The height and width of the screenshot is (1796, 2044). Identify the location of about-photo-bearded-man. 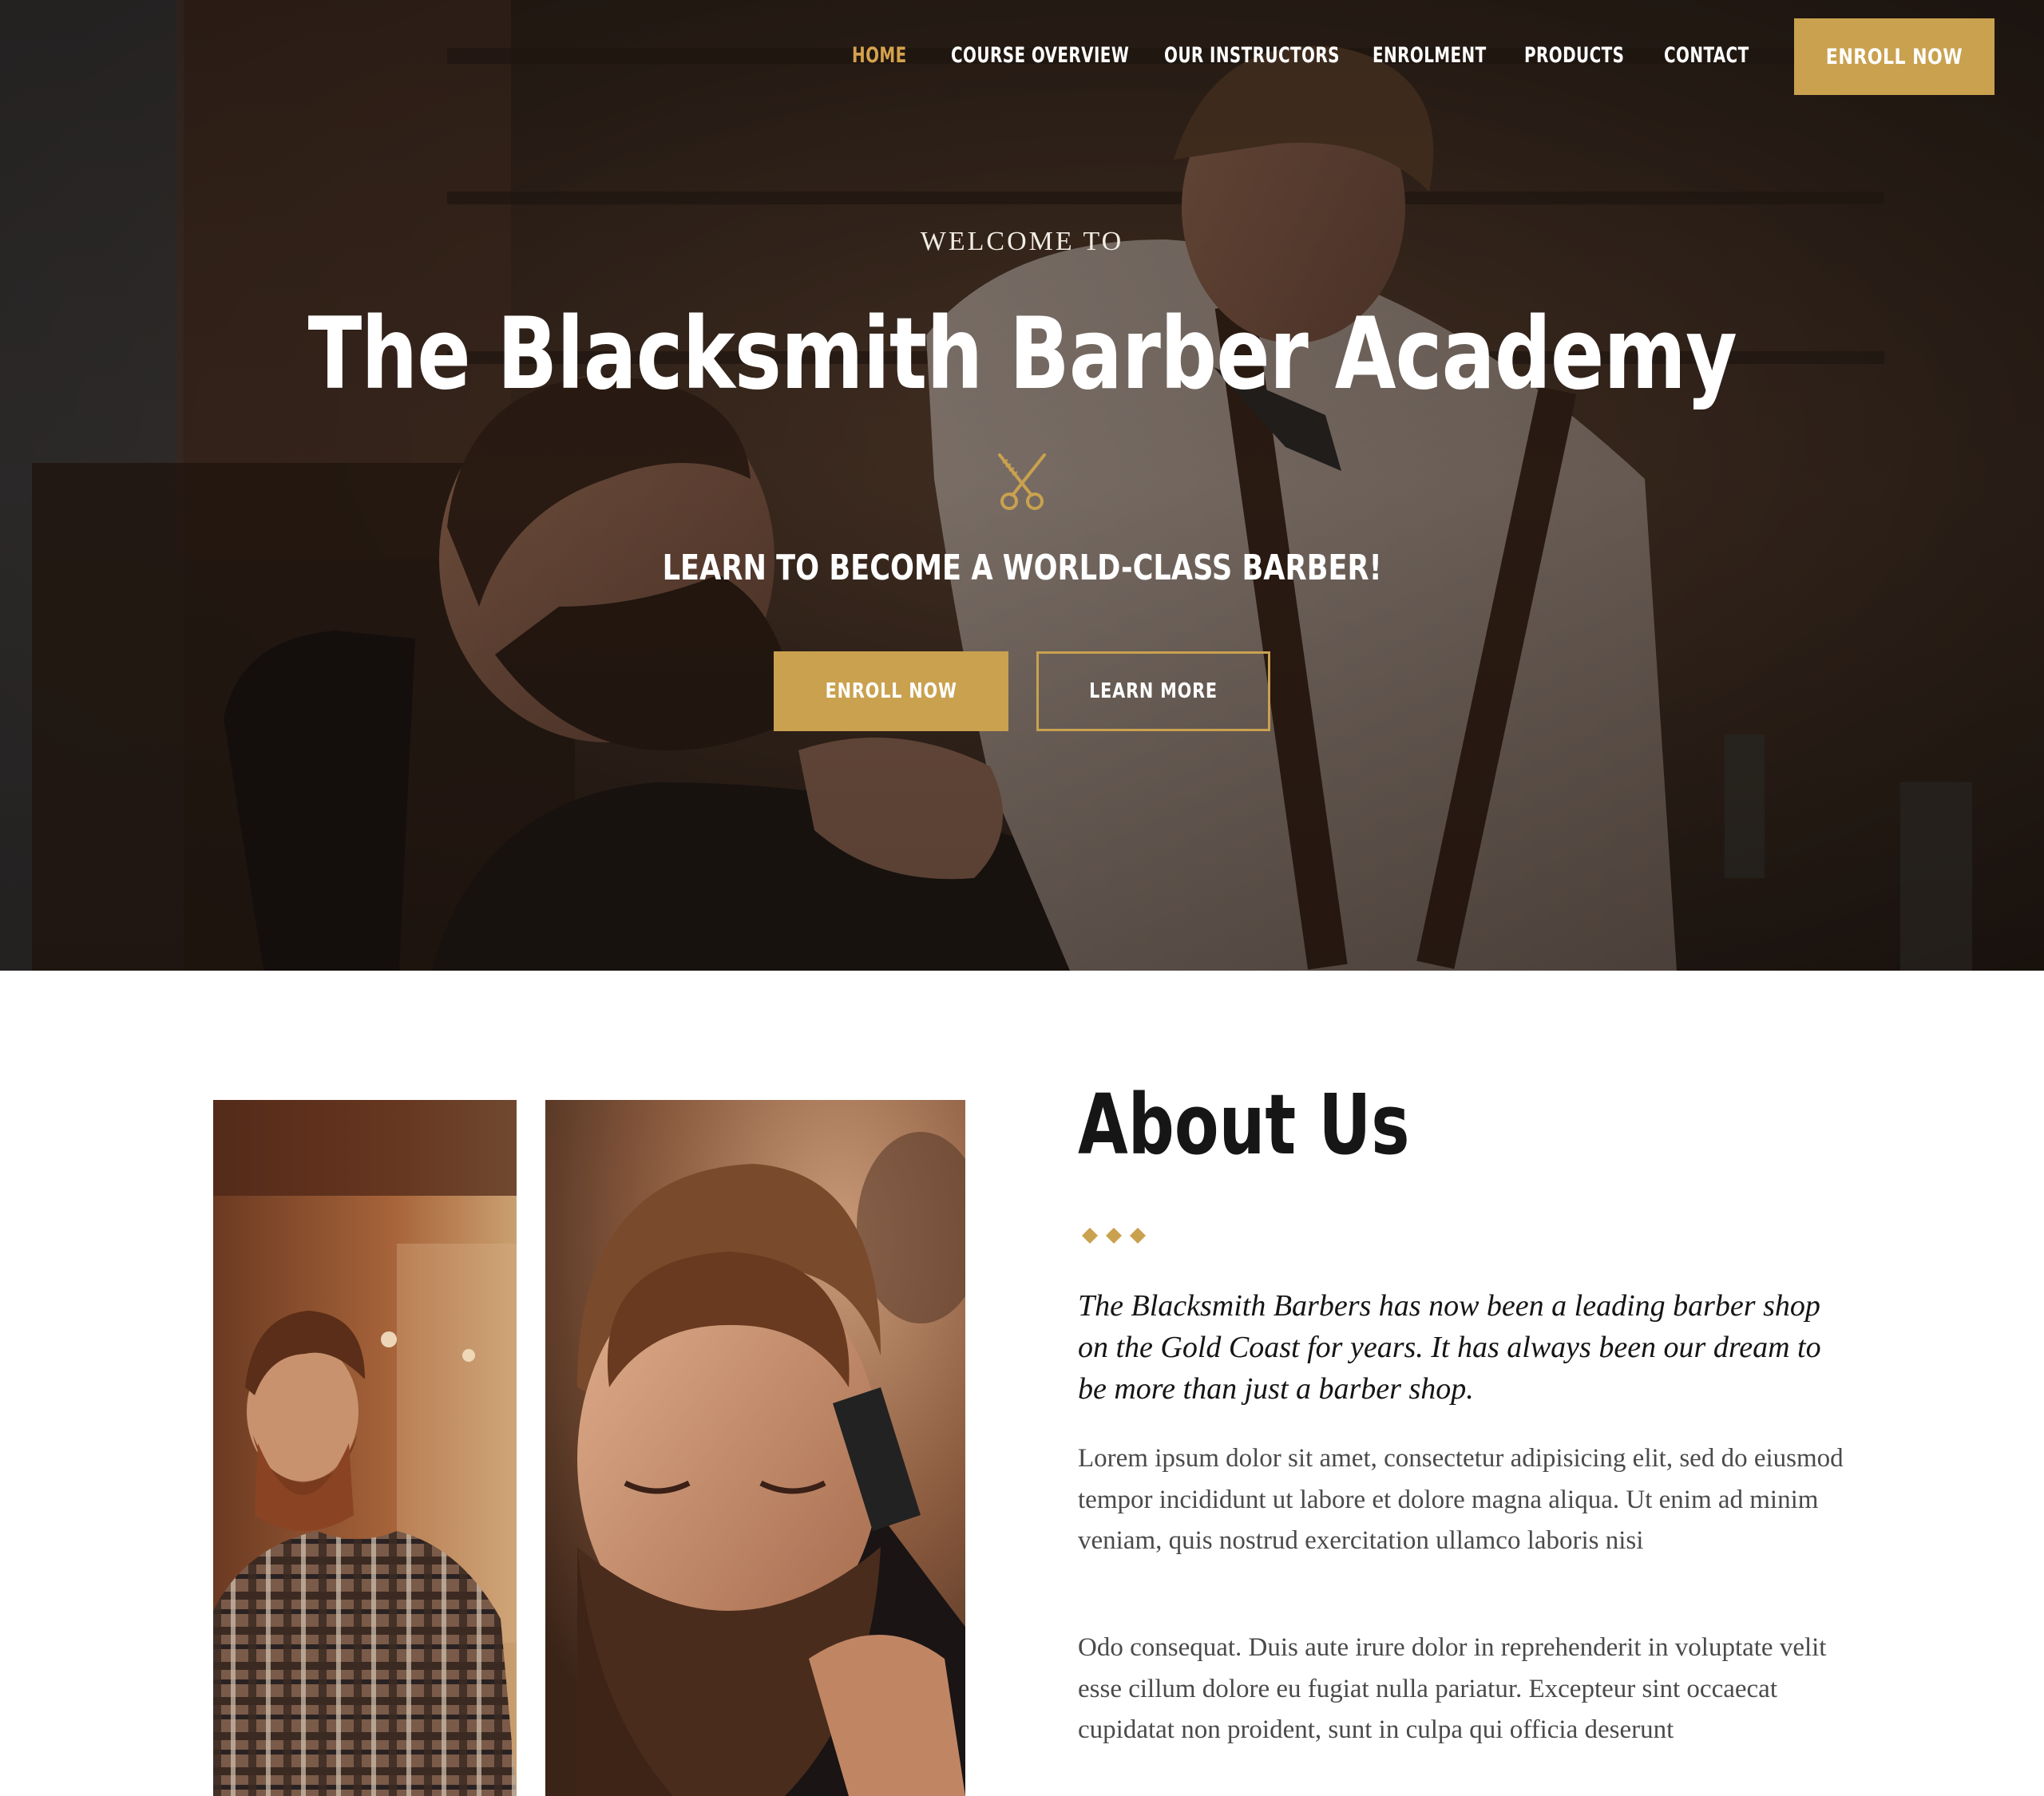
(365, 1448).